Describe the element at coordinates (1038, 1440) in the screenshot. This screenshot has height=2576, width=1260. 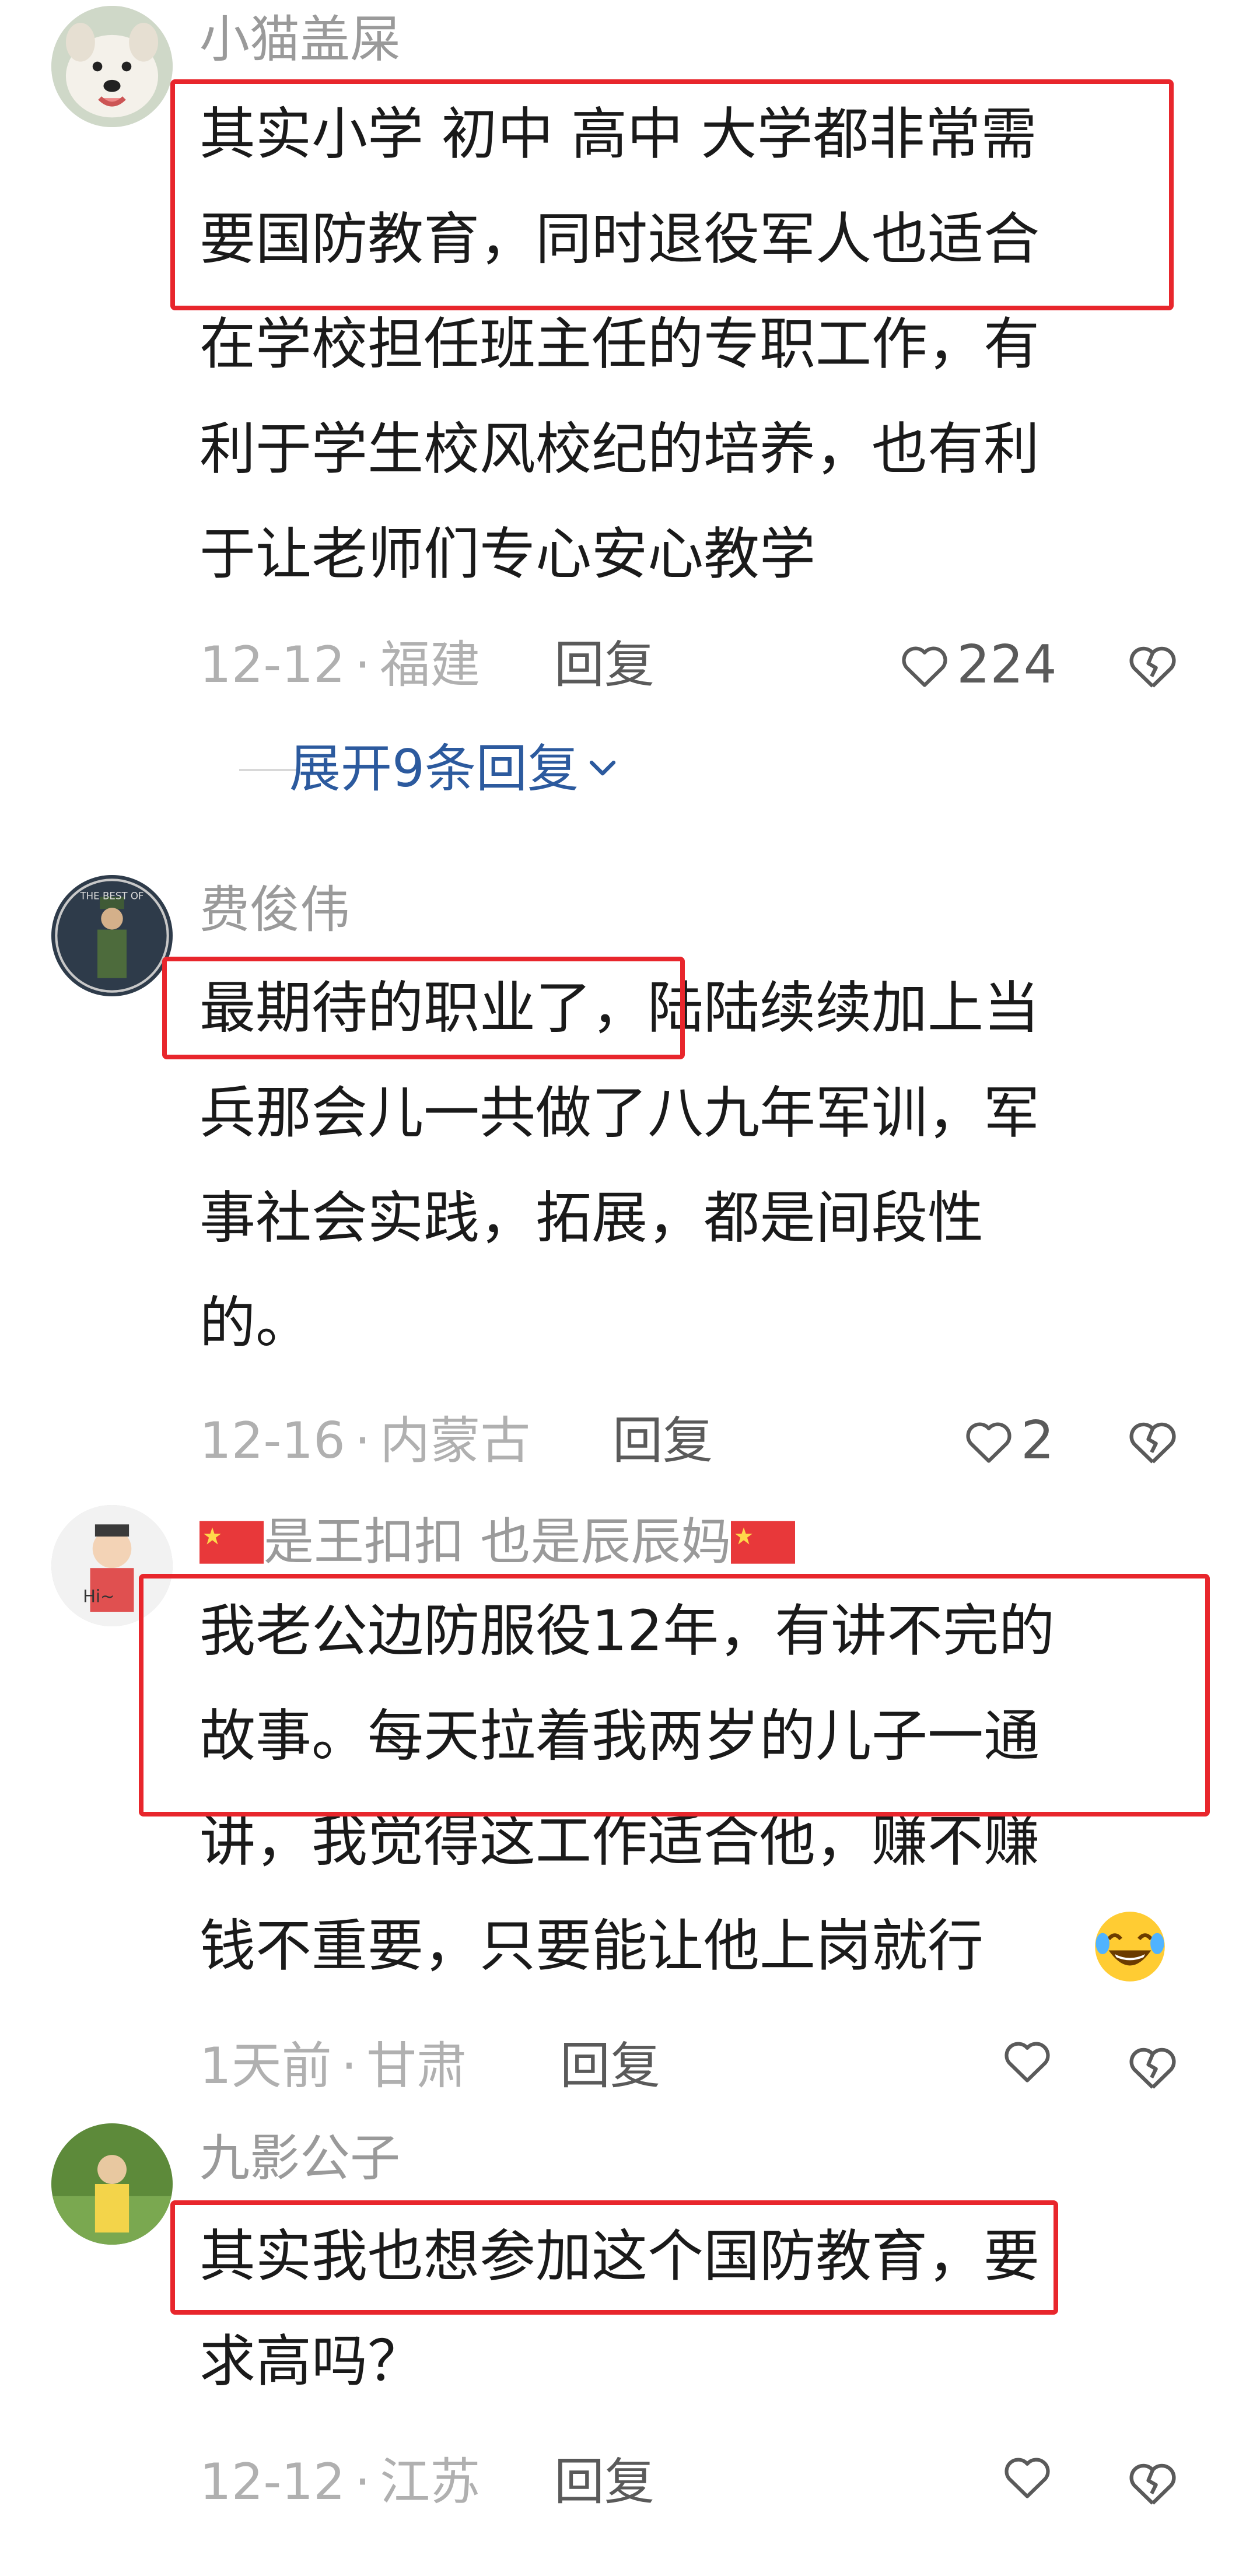
I see `like-count: 2` at that location.